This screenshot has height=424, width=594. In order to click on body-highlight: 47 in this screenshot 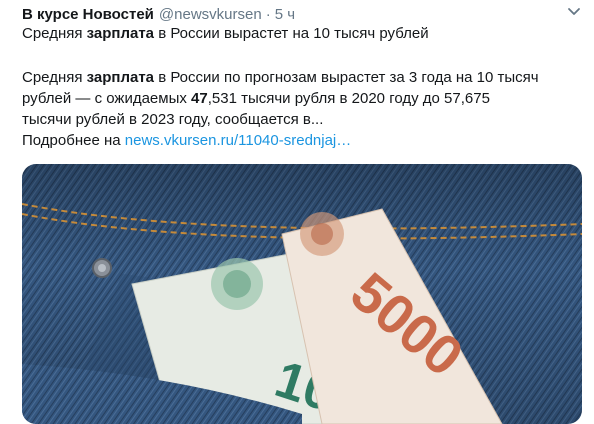, I will do `click(199, 98)`.